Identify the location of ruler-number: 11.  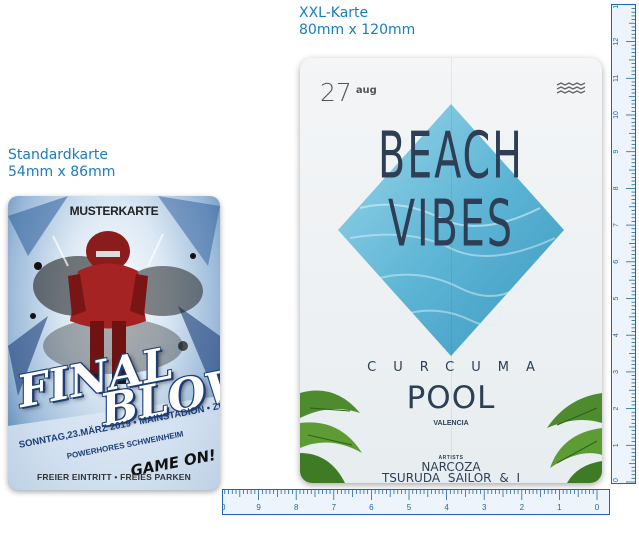
(616, 78).